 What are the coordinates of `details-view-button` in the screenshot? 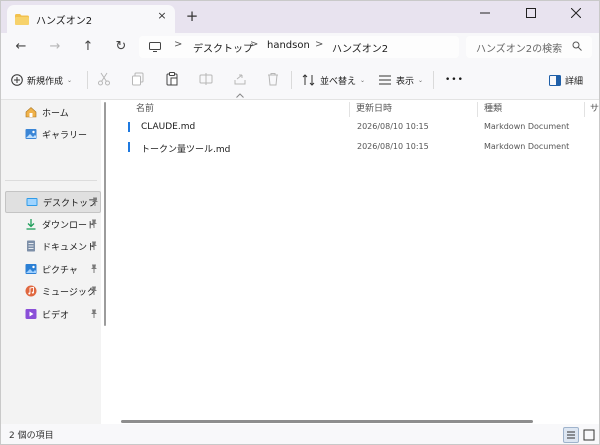 It's located at (571, 435).